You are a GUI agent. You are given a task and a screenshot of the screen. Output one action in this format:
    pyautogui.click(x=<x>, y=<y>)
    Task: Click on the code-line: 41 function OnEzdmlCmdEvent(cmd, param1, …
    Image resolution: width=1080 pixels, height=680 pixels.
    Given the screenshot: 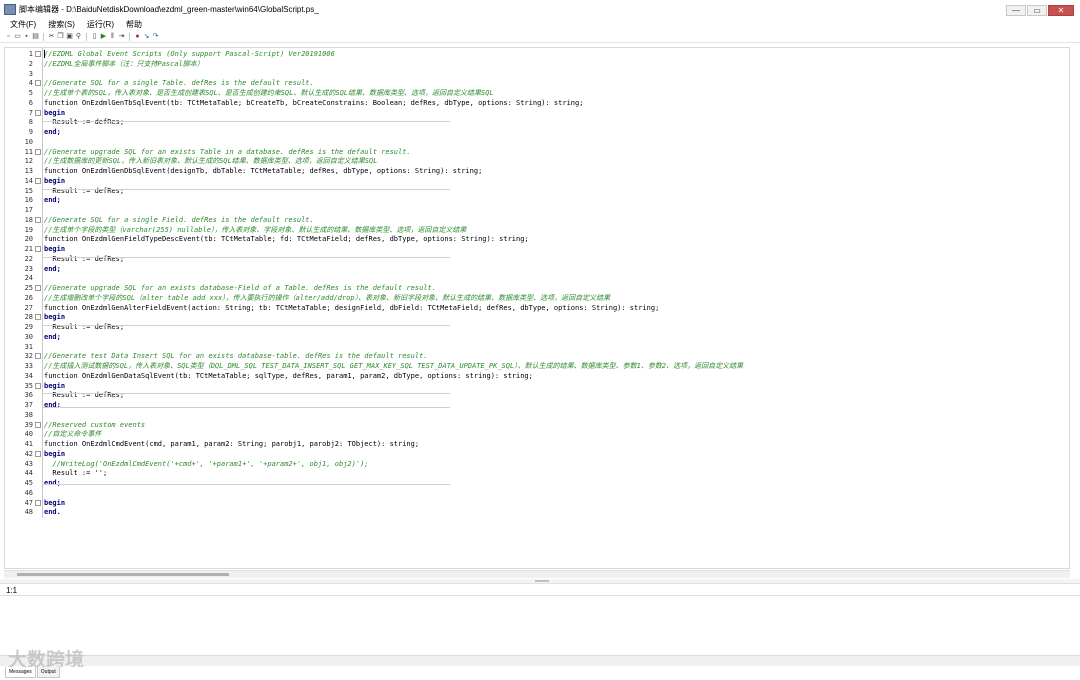 What is the action you would take?
    pyautogui.click(x=535, y=444)
    